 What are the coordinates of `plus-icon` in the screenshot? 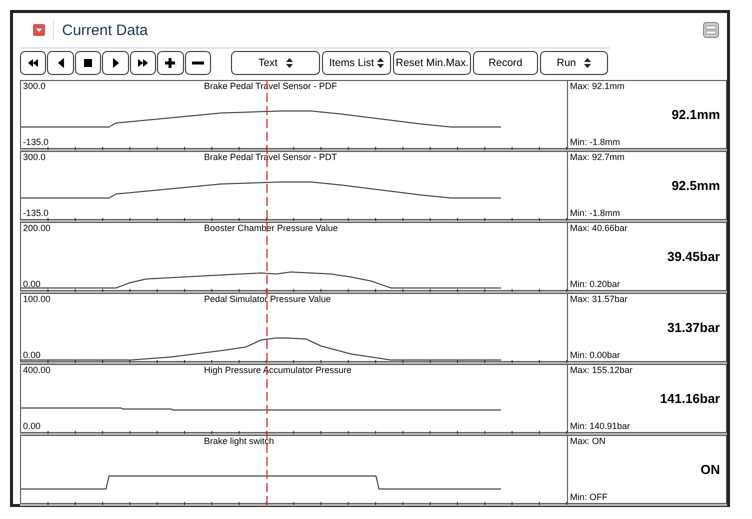 It's located at (170, 63).